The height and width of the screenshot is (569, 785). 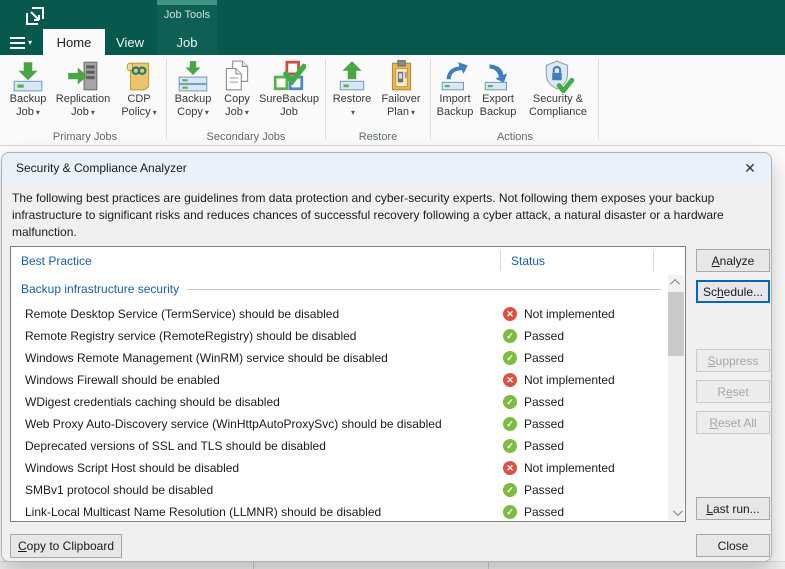 What do you see at coordinates (187, 15) in the screenshot?
I see `contextual-group-label: Job Tools` at bounding box center [187, 15].